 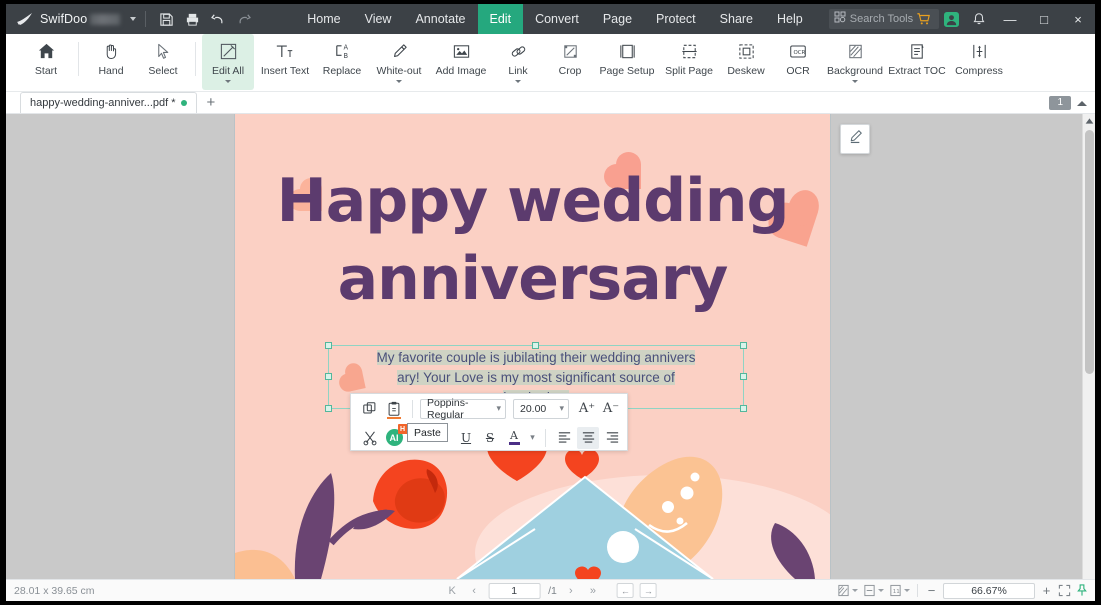 I want to click on font-size-select: 20.00 ▾, so click(x=541, y=408).